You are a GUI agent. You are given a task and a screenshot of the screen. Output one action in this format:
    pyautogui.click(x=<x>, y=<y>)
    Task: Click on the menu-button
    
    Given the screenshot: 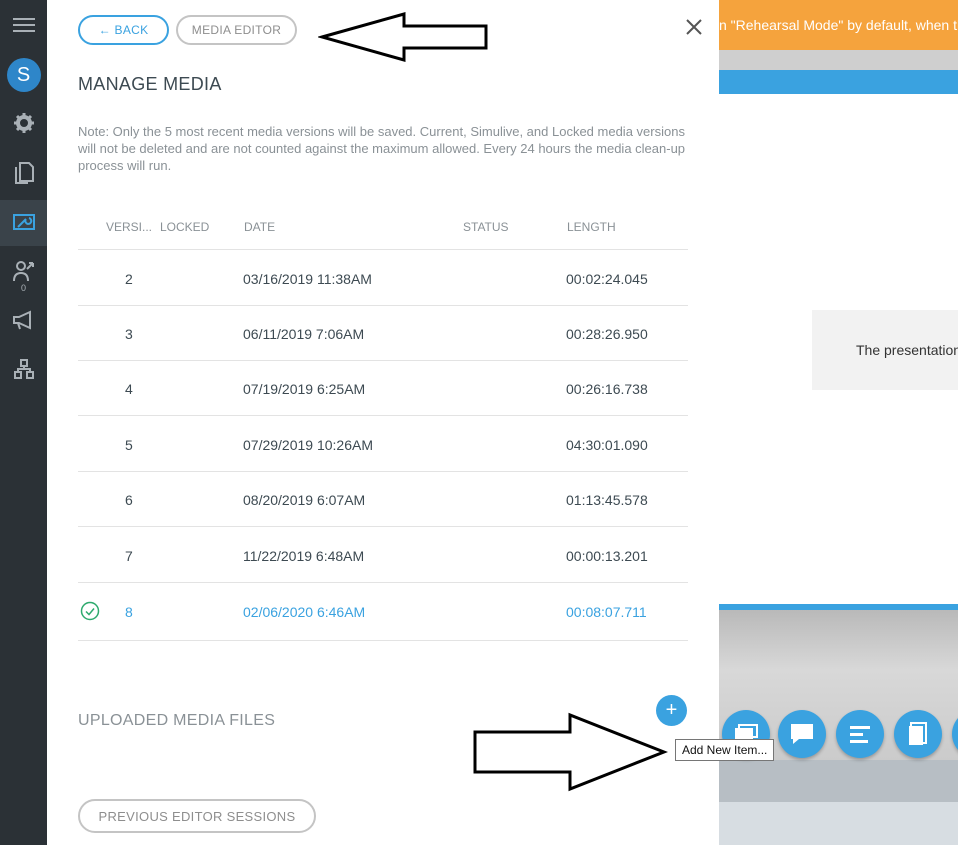 What is the action you would take?
    pyautogui.click(x=23, y=25)
    